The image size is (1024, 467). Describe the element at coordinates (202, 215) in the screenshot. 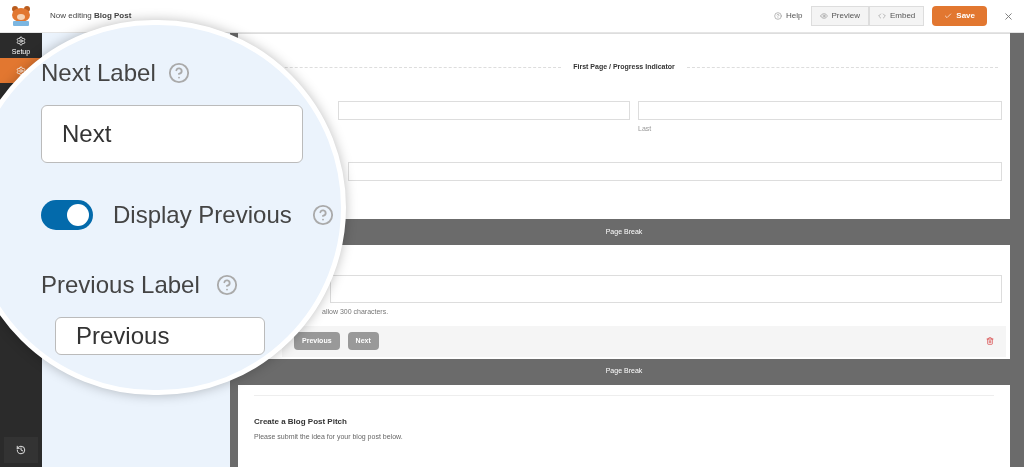

I see `toggle-label: Display Previous` at that location.